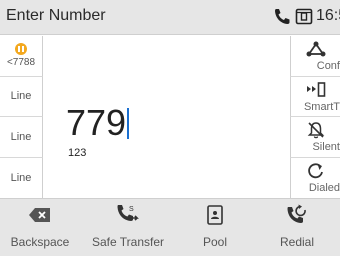 The width and height of the screenshot is (340, 256). I want to click on safe-transfer-icon: S, so click(128, 217).